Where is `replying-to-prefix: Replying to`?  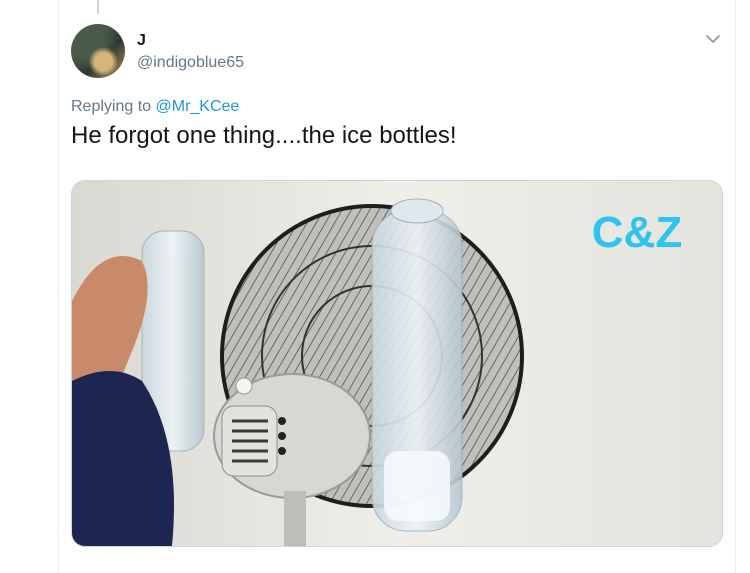
replying-to-prefix: Replying to is located at coordinates (113, 106).